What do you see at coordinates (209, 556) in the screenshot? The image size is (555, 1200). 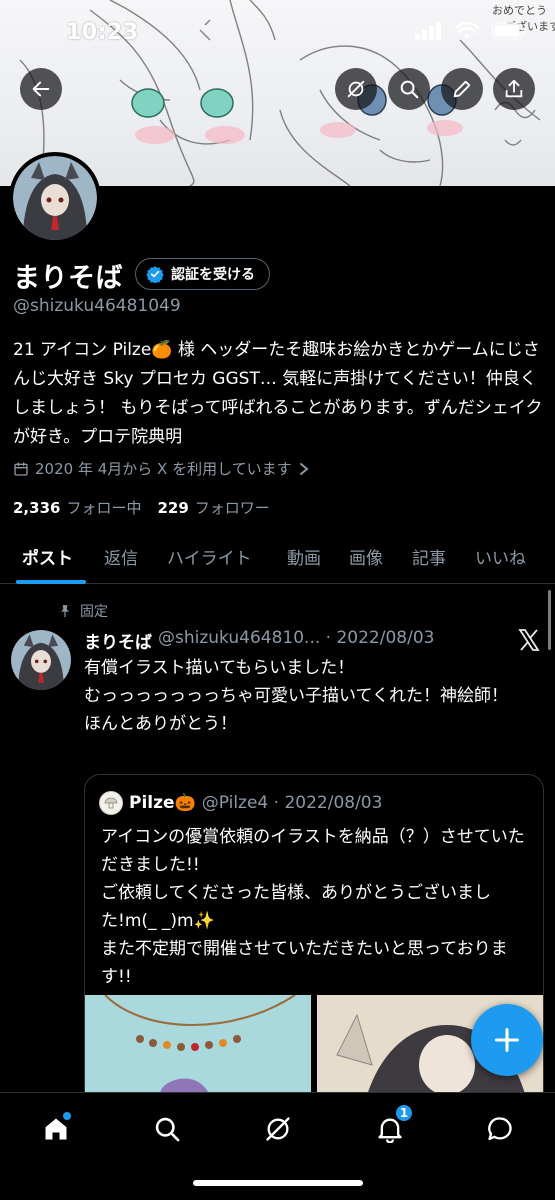 I see `tab-highlights: ハイライト` at bounding box center [209, 556].